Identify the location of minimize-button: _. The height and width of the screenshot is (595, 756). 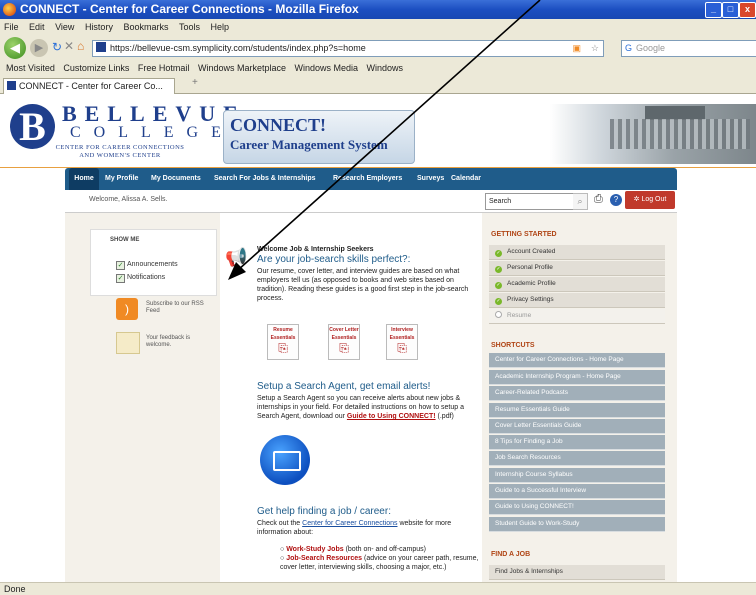
(713, 10).